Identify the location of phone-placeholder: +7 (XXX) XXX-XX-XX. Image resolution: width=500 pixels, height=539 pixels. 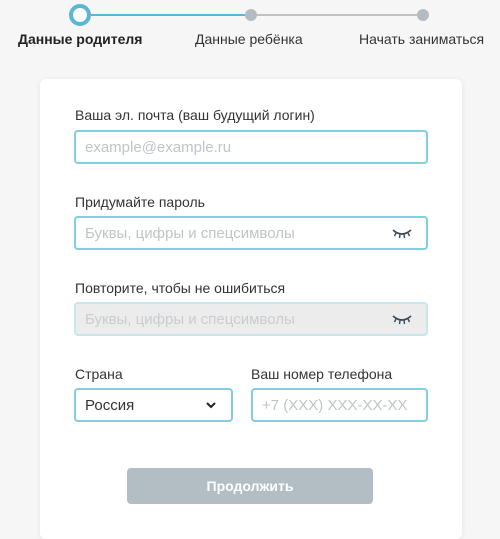
(335, 405).